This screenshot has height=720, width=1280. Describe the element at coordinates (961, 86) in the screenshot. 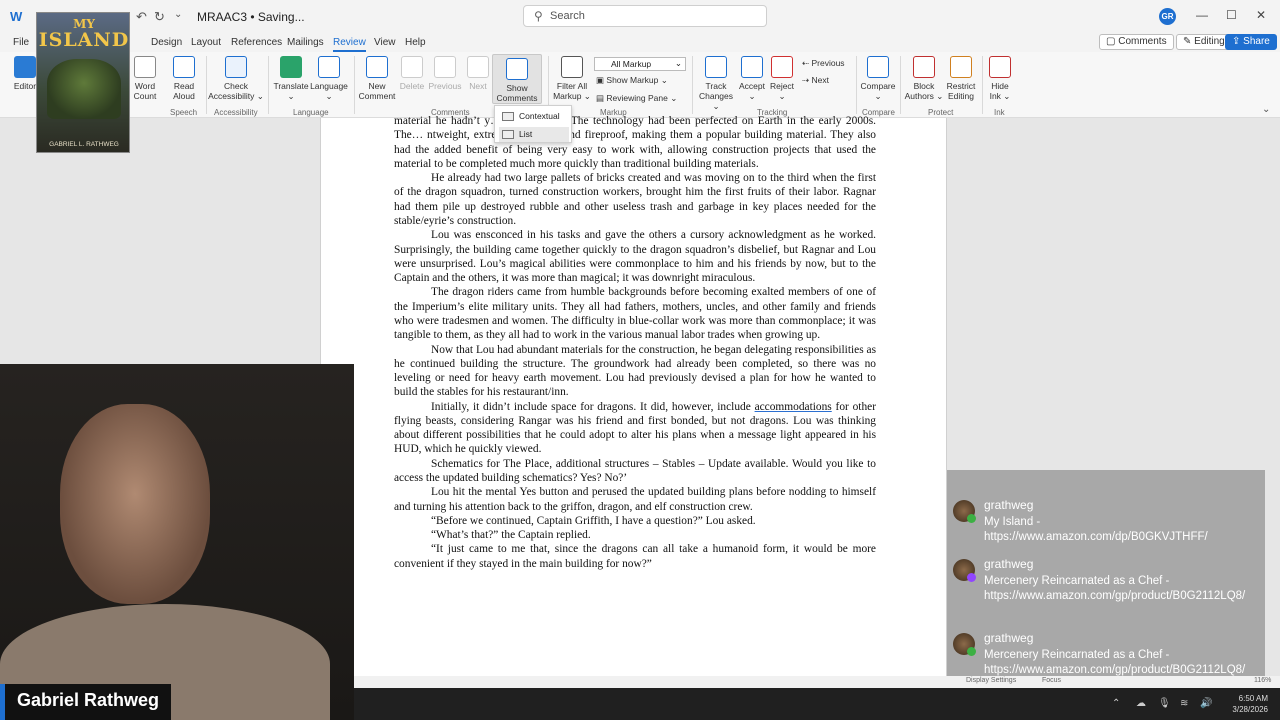

I see `restrict-editing-label-1: Restrict` at that location.